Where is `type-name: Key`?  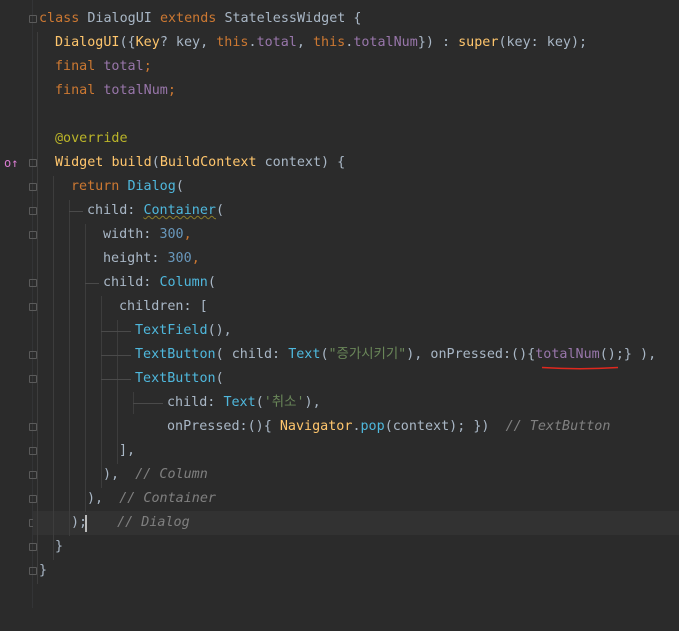 type-name: Key is located at coordinates (147, 42).